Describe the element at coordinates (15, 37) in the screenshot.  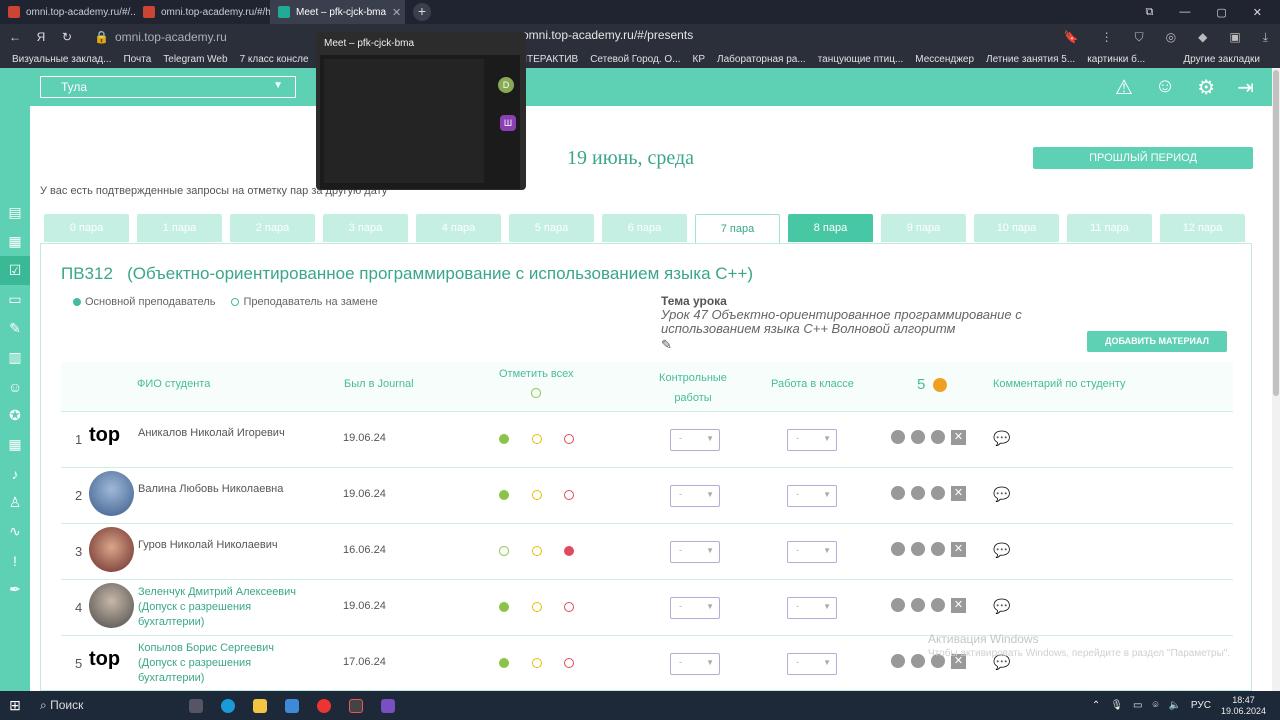
I see `back-icon: ←` at that location.